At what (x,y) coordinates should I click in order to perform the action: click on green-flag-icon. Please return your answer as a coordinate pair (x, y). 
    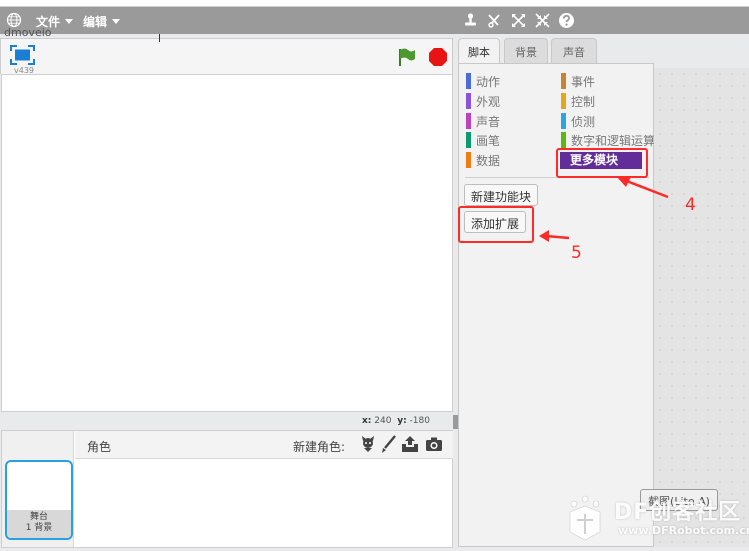
    Looking at the image, I should click on (407, 57).